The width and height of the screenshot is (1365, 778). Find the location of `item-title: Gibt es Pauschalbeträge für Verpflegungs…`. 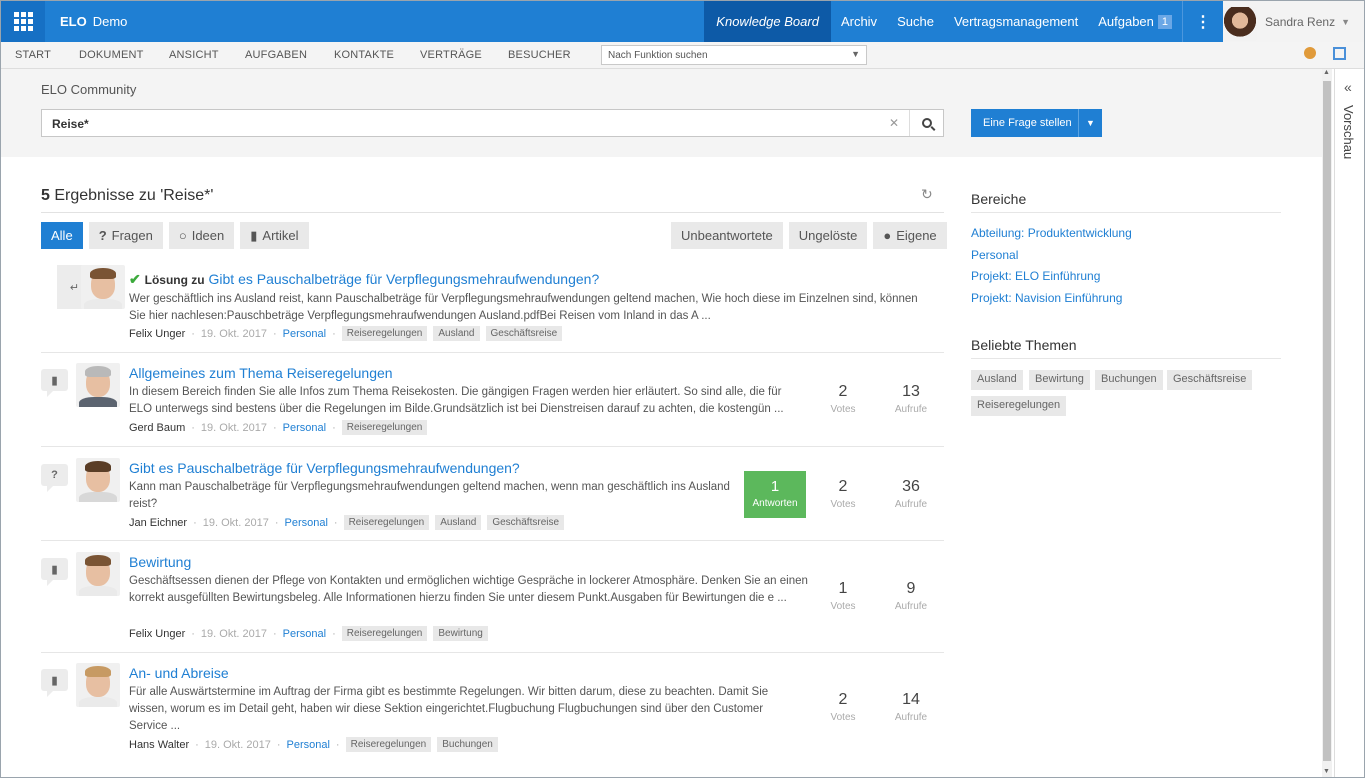

item-title: Gibt es Pauschalbeträge für Verpflegungs… is located at coordinates (324, 468).